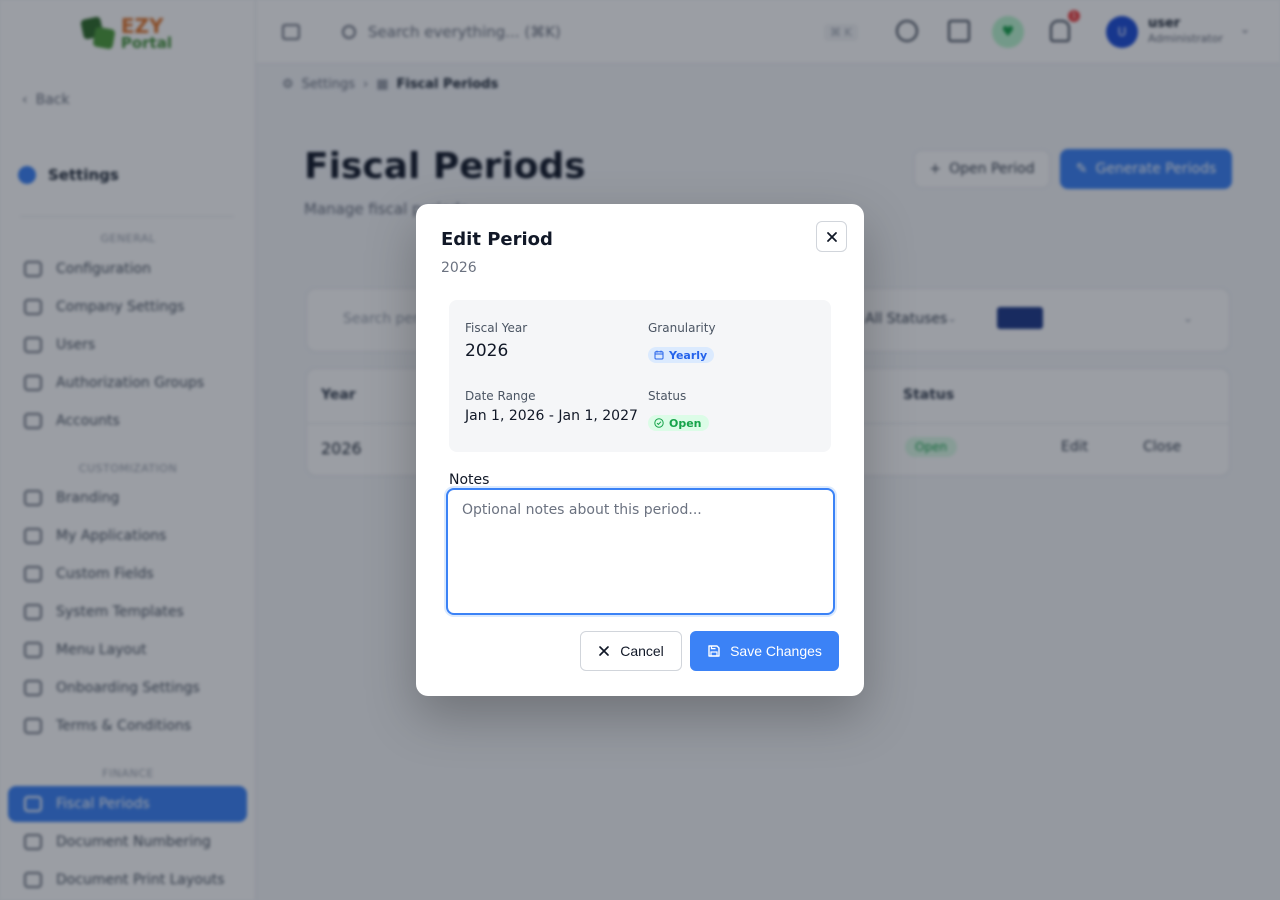 The width and height of the screenshot is (1280, 900). What do you see at coordinates (714, 651) in the screenshot?
I see `save-icon` at bounding box center [714, 651].